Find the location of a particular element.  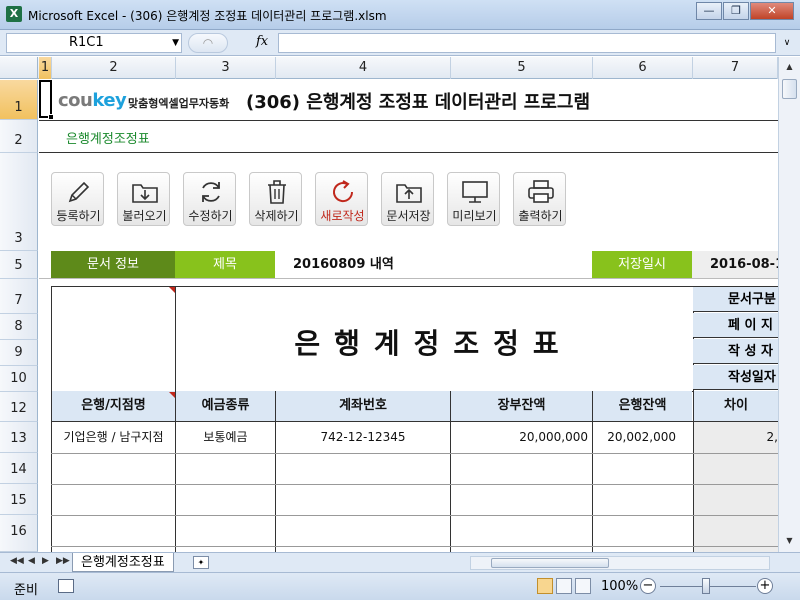

column-header-3: 3 is located at coordinates (226, 68).